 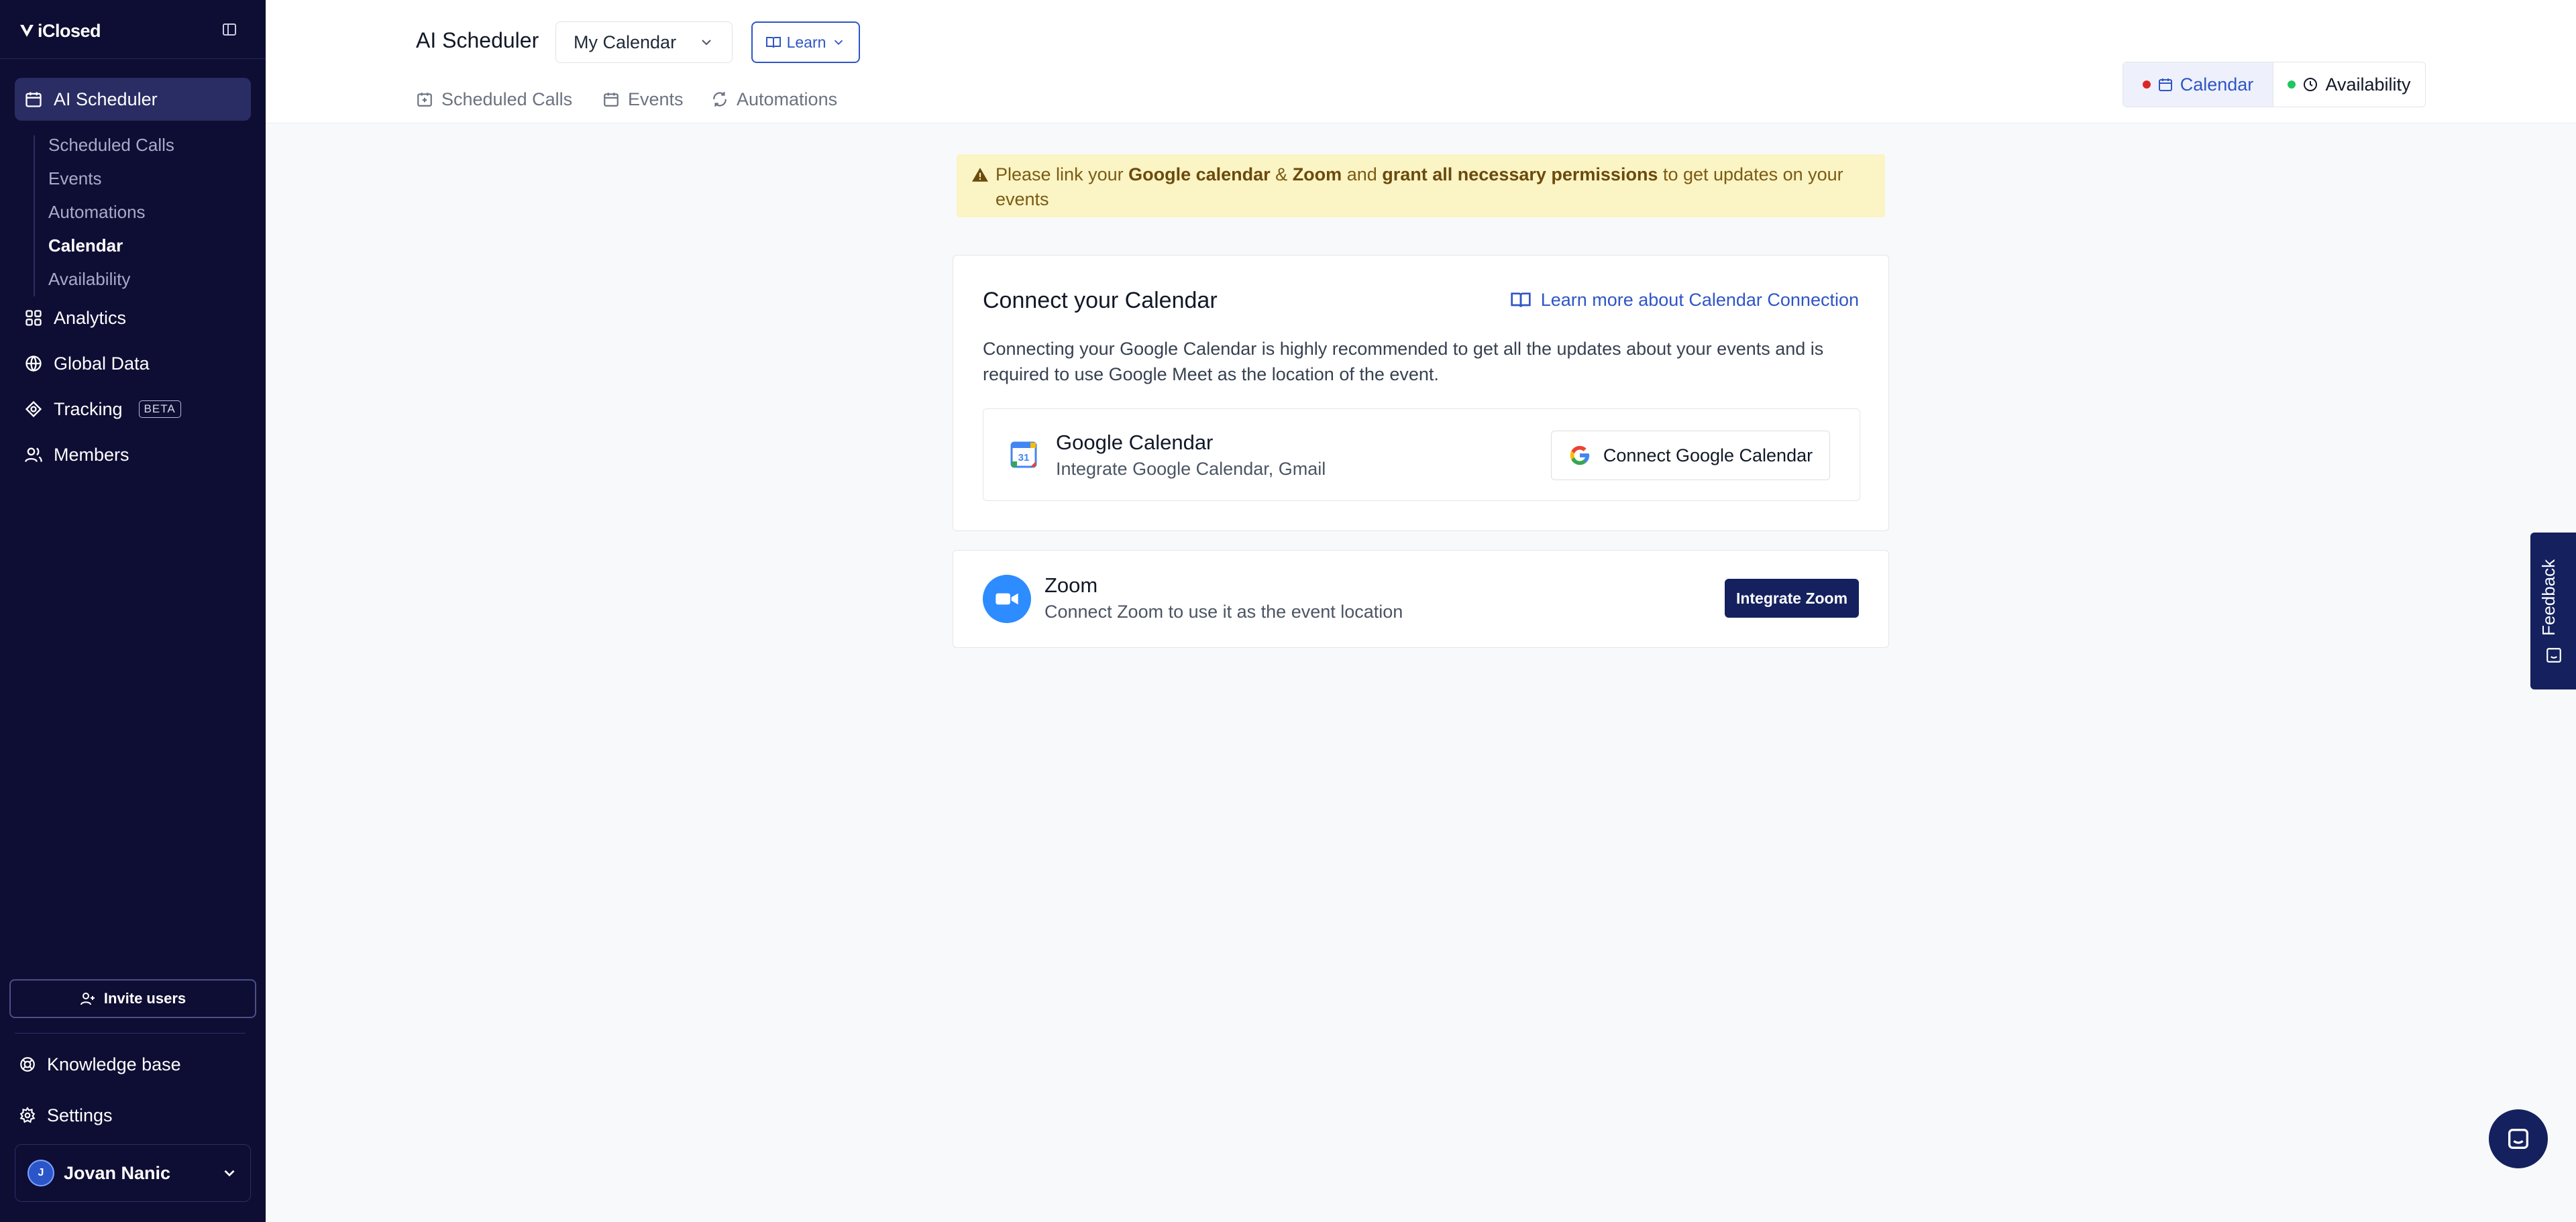 I want to click on google-calendar-subtitle: Integrate Google Calendar, Gmail, so click(x=1191, y=469).